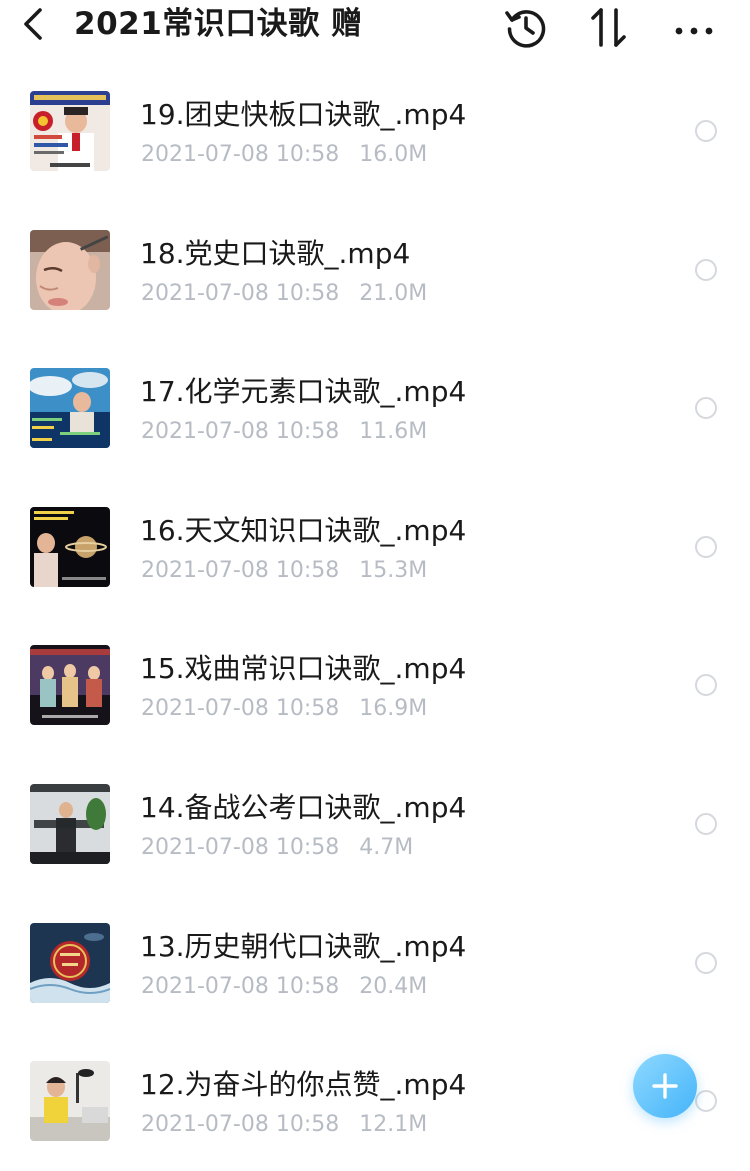  Describe the element at coordinates (386, 847) in the screenshot. I see `file-size: 4.7M` at that location.